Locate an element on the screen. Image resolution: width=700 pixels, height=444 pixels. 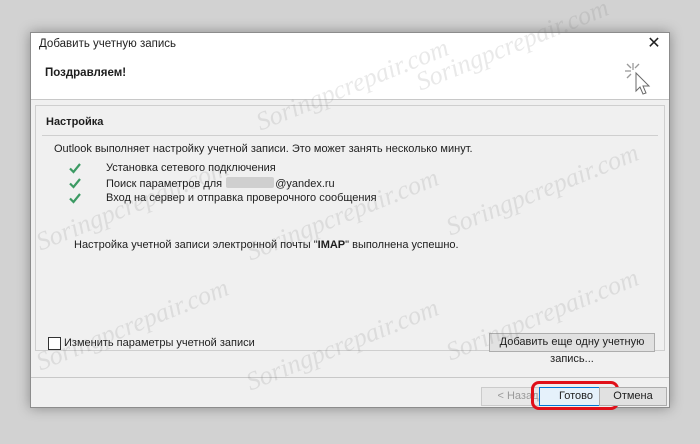
step-label-prefix: Поиск параметров для is located at coordinates (164, 184).